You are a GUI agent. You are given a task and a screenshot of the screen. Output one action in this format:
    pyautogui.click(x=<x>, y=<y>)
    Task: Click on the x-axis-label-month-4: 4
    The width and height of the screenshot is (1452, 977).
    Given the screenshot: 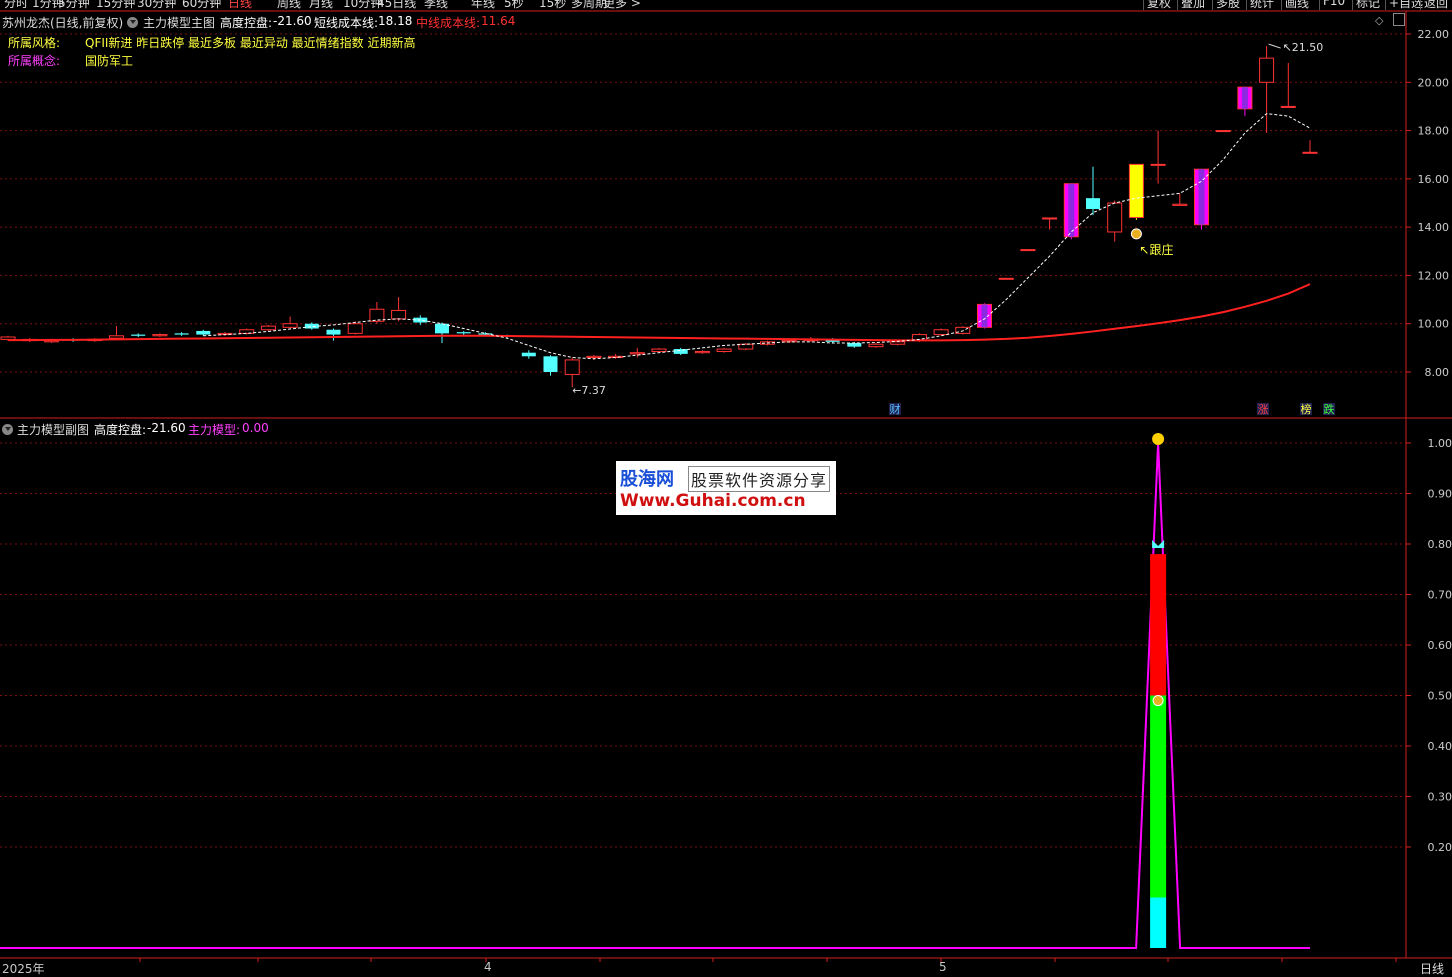 What is the action you would take?
    pyautogui.click(x=488, y=967)
    